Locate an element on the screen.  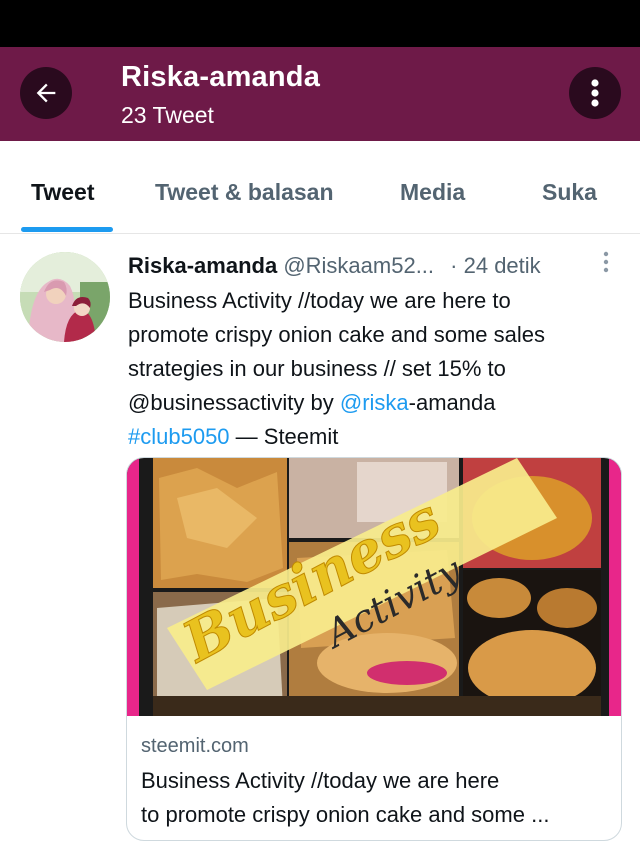
avatar-photo is located at coordinates (65, 297).